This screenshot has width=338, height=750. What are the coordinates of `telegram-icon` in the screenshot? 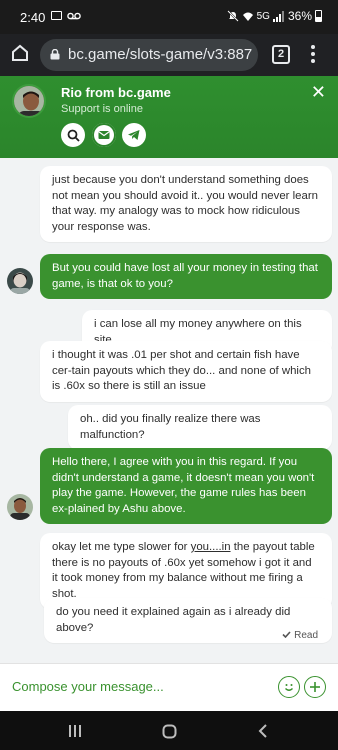 It's located at (134, 135).